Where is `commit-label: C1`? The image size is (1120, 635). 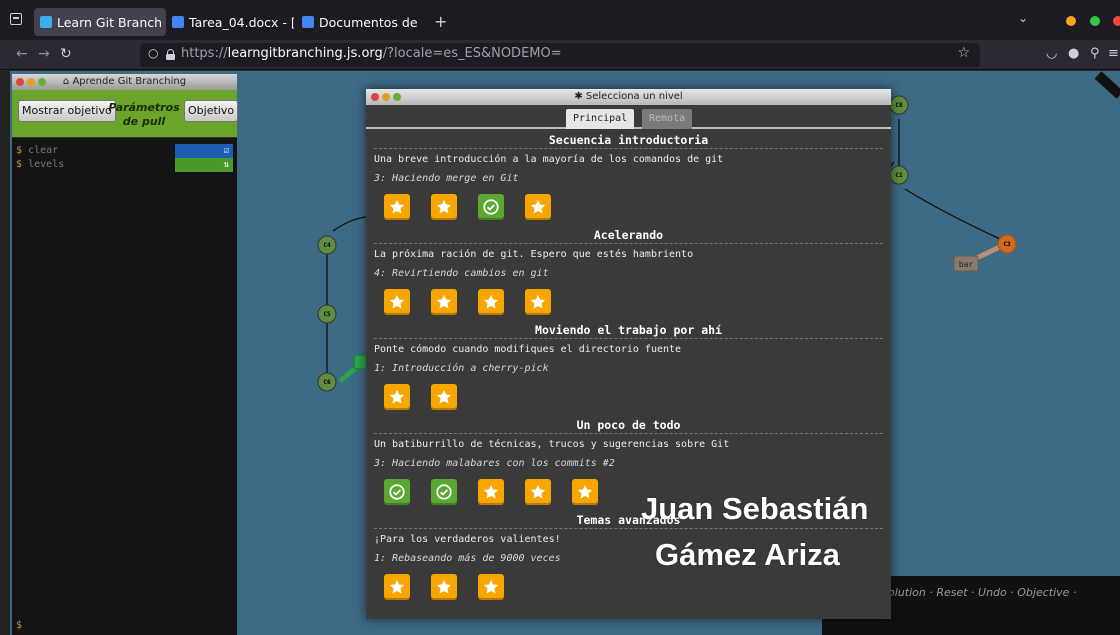 commit-label: C1 is located at coordinates (899, 175).